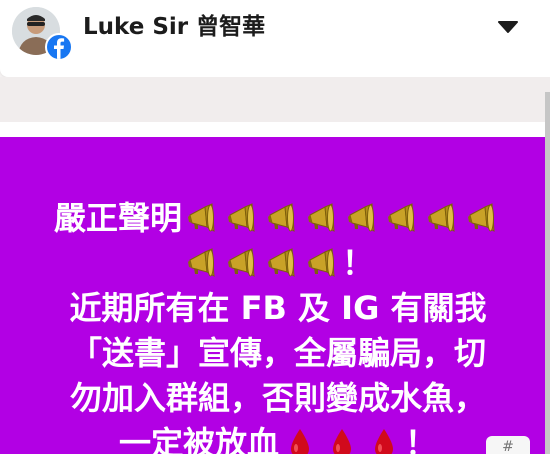 The image size is (550, 454). I want to click on corner-button: #, so click(508, 445).